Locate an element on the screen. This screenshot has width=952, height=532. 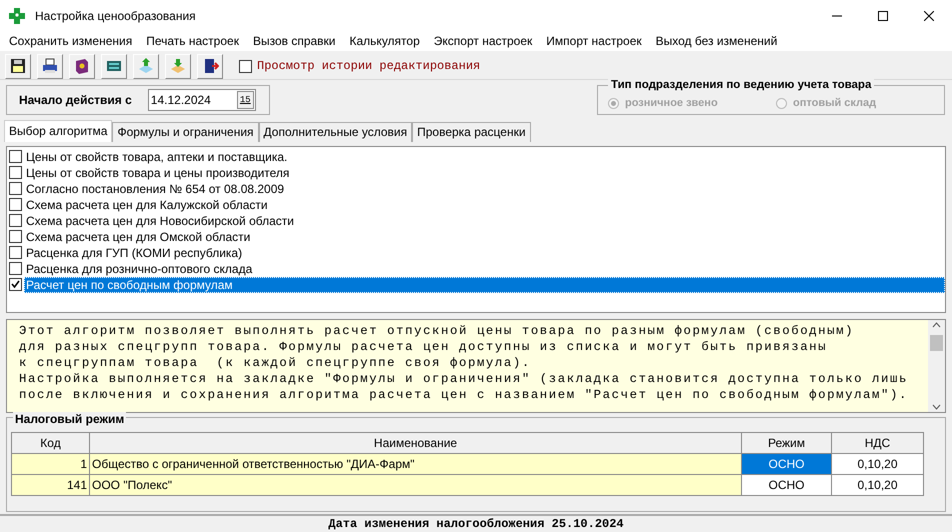
menu-item: Вызов справки is located at coordinates (294, 41).